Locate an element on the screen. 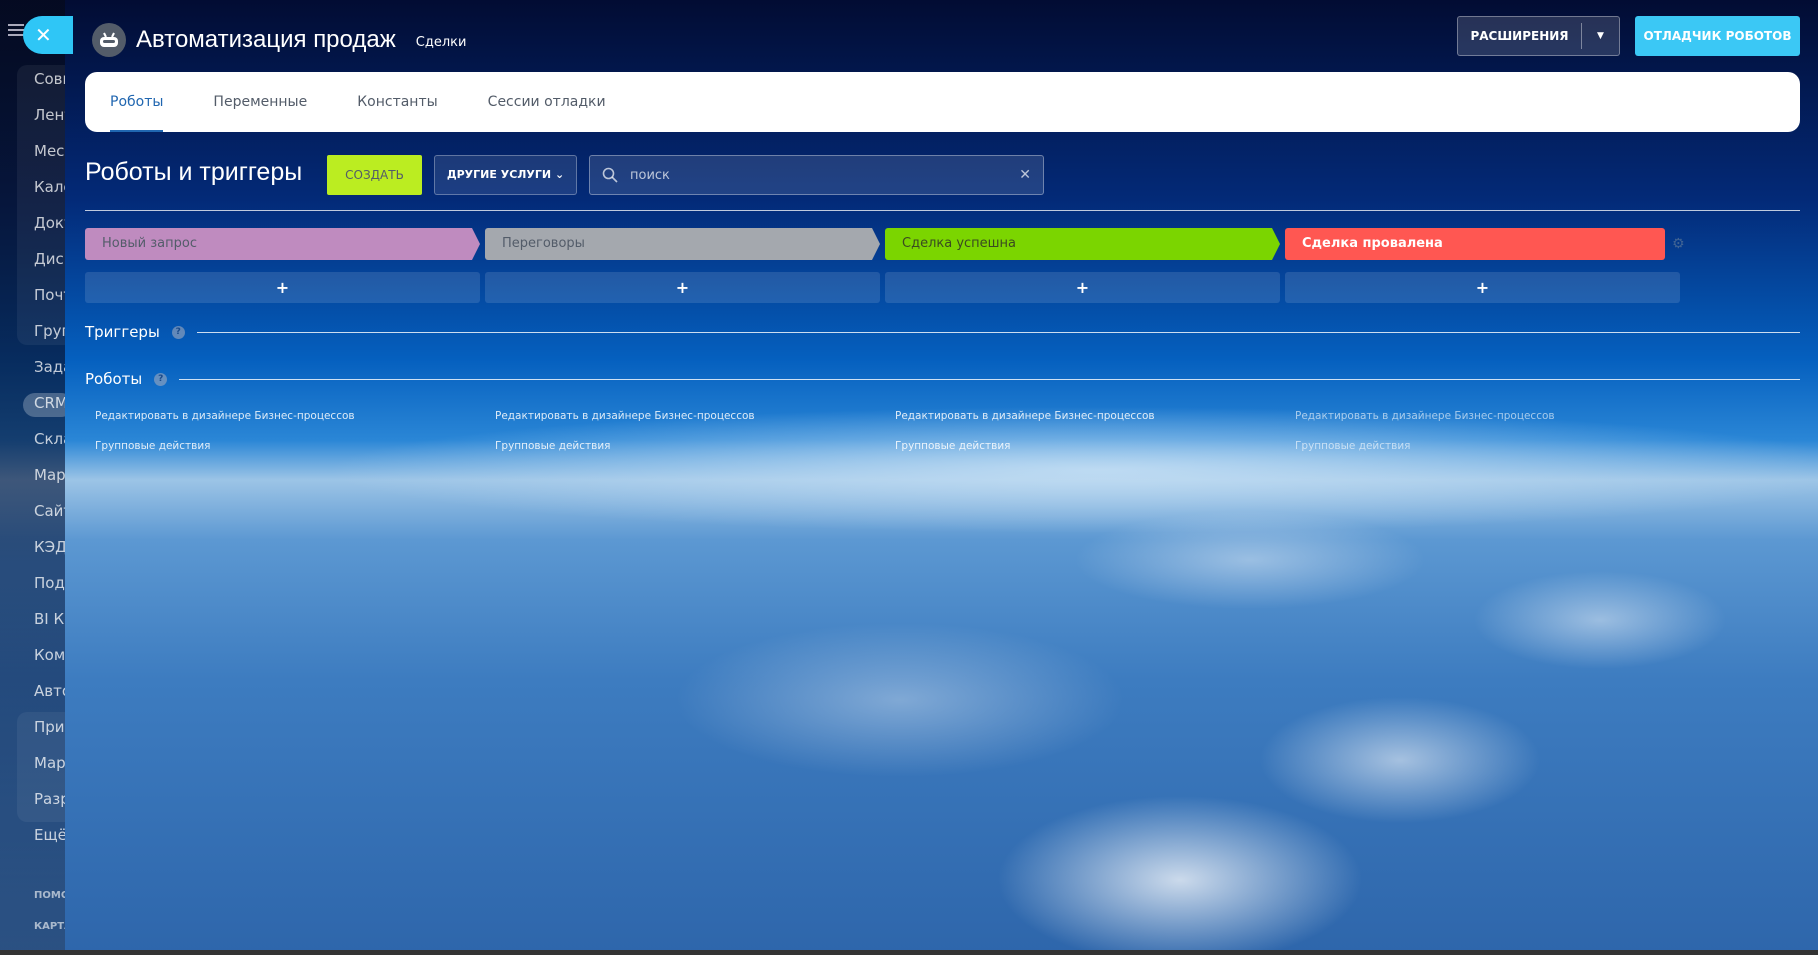 The width and height of the screenshot is (1818, 955). other-services-button: ДРУГИЕ УСЛУГИ ⌄ is located at coordinates (505, 175).